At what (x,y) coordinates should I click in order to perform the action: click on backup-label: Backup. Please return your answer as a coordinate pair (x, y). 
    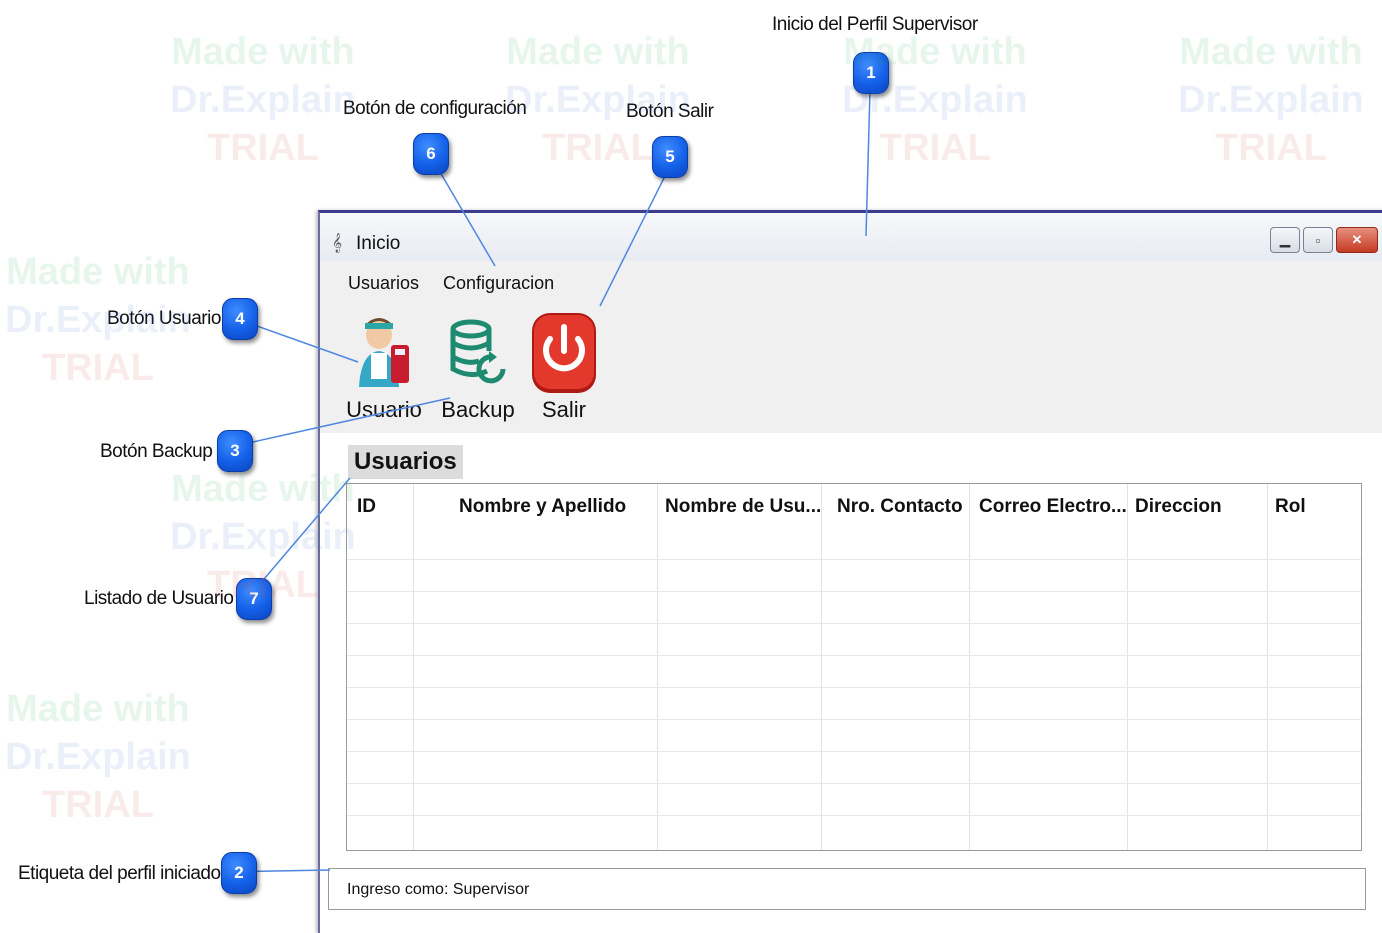
    Looking at the image, I should click on (478, 409).